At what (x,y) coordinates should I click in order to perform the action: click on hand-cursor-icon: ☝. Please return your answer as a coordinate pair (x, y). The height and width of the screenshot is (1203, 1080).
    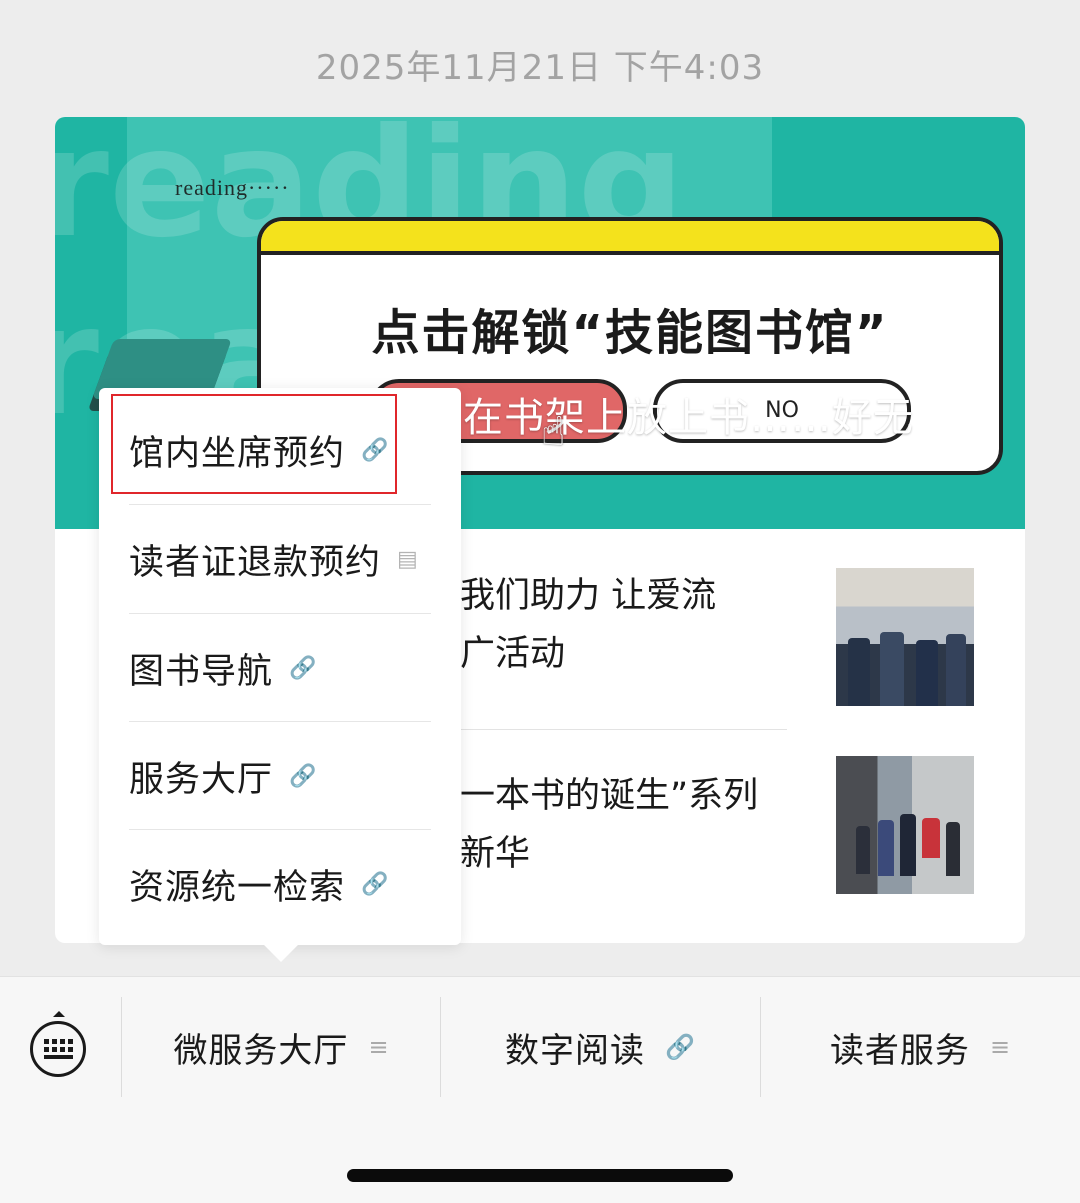
    Looking at the image, I should click on (553, 432).